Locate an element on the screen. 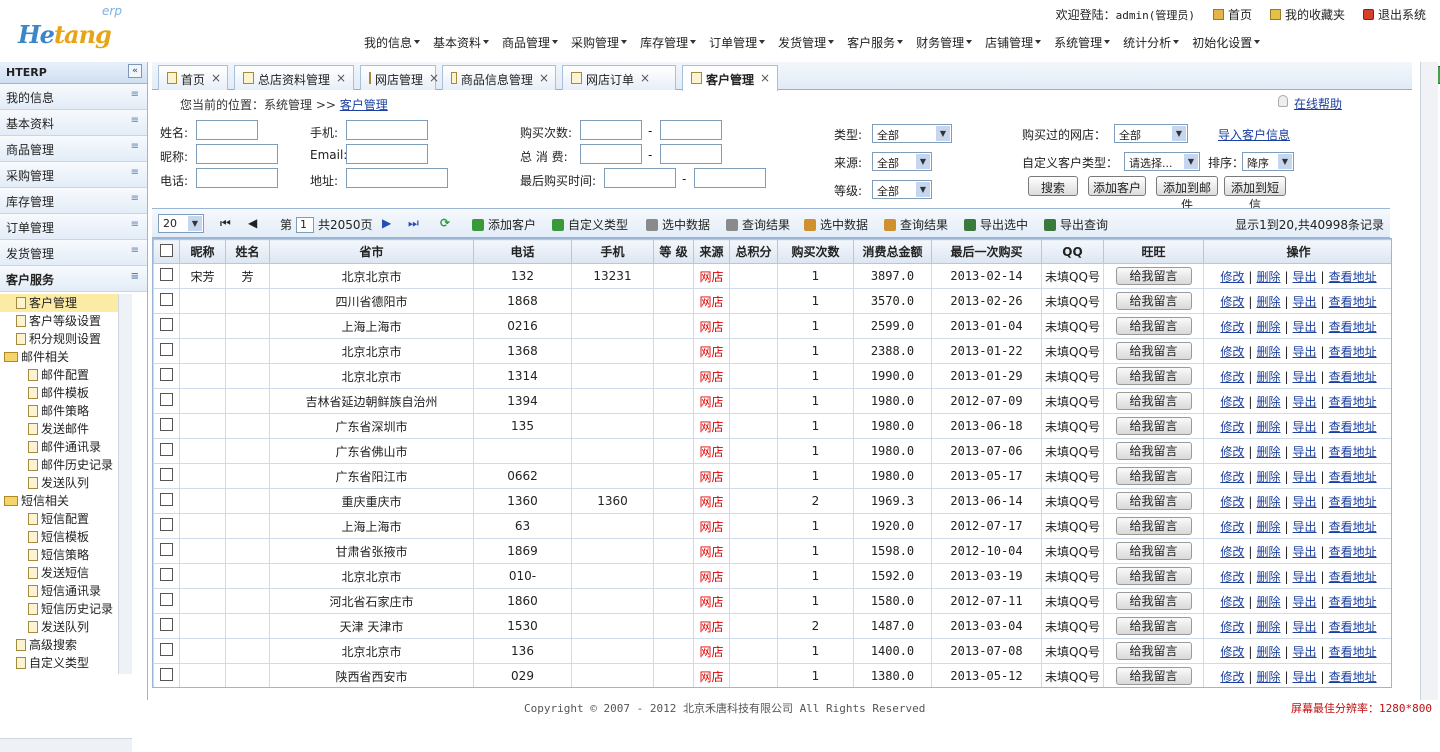 Image resolution: width=1440 pixels, height=752 pixels. name-input is located at coordinates (227, 130).